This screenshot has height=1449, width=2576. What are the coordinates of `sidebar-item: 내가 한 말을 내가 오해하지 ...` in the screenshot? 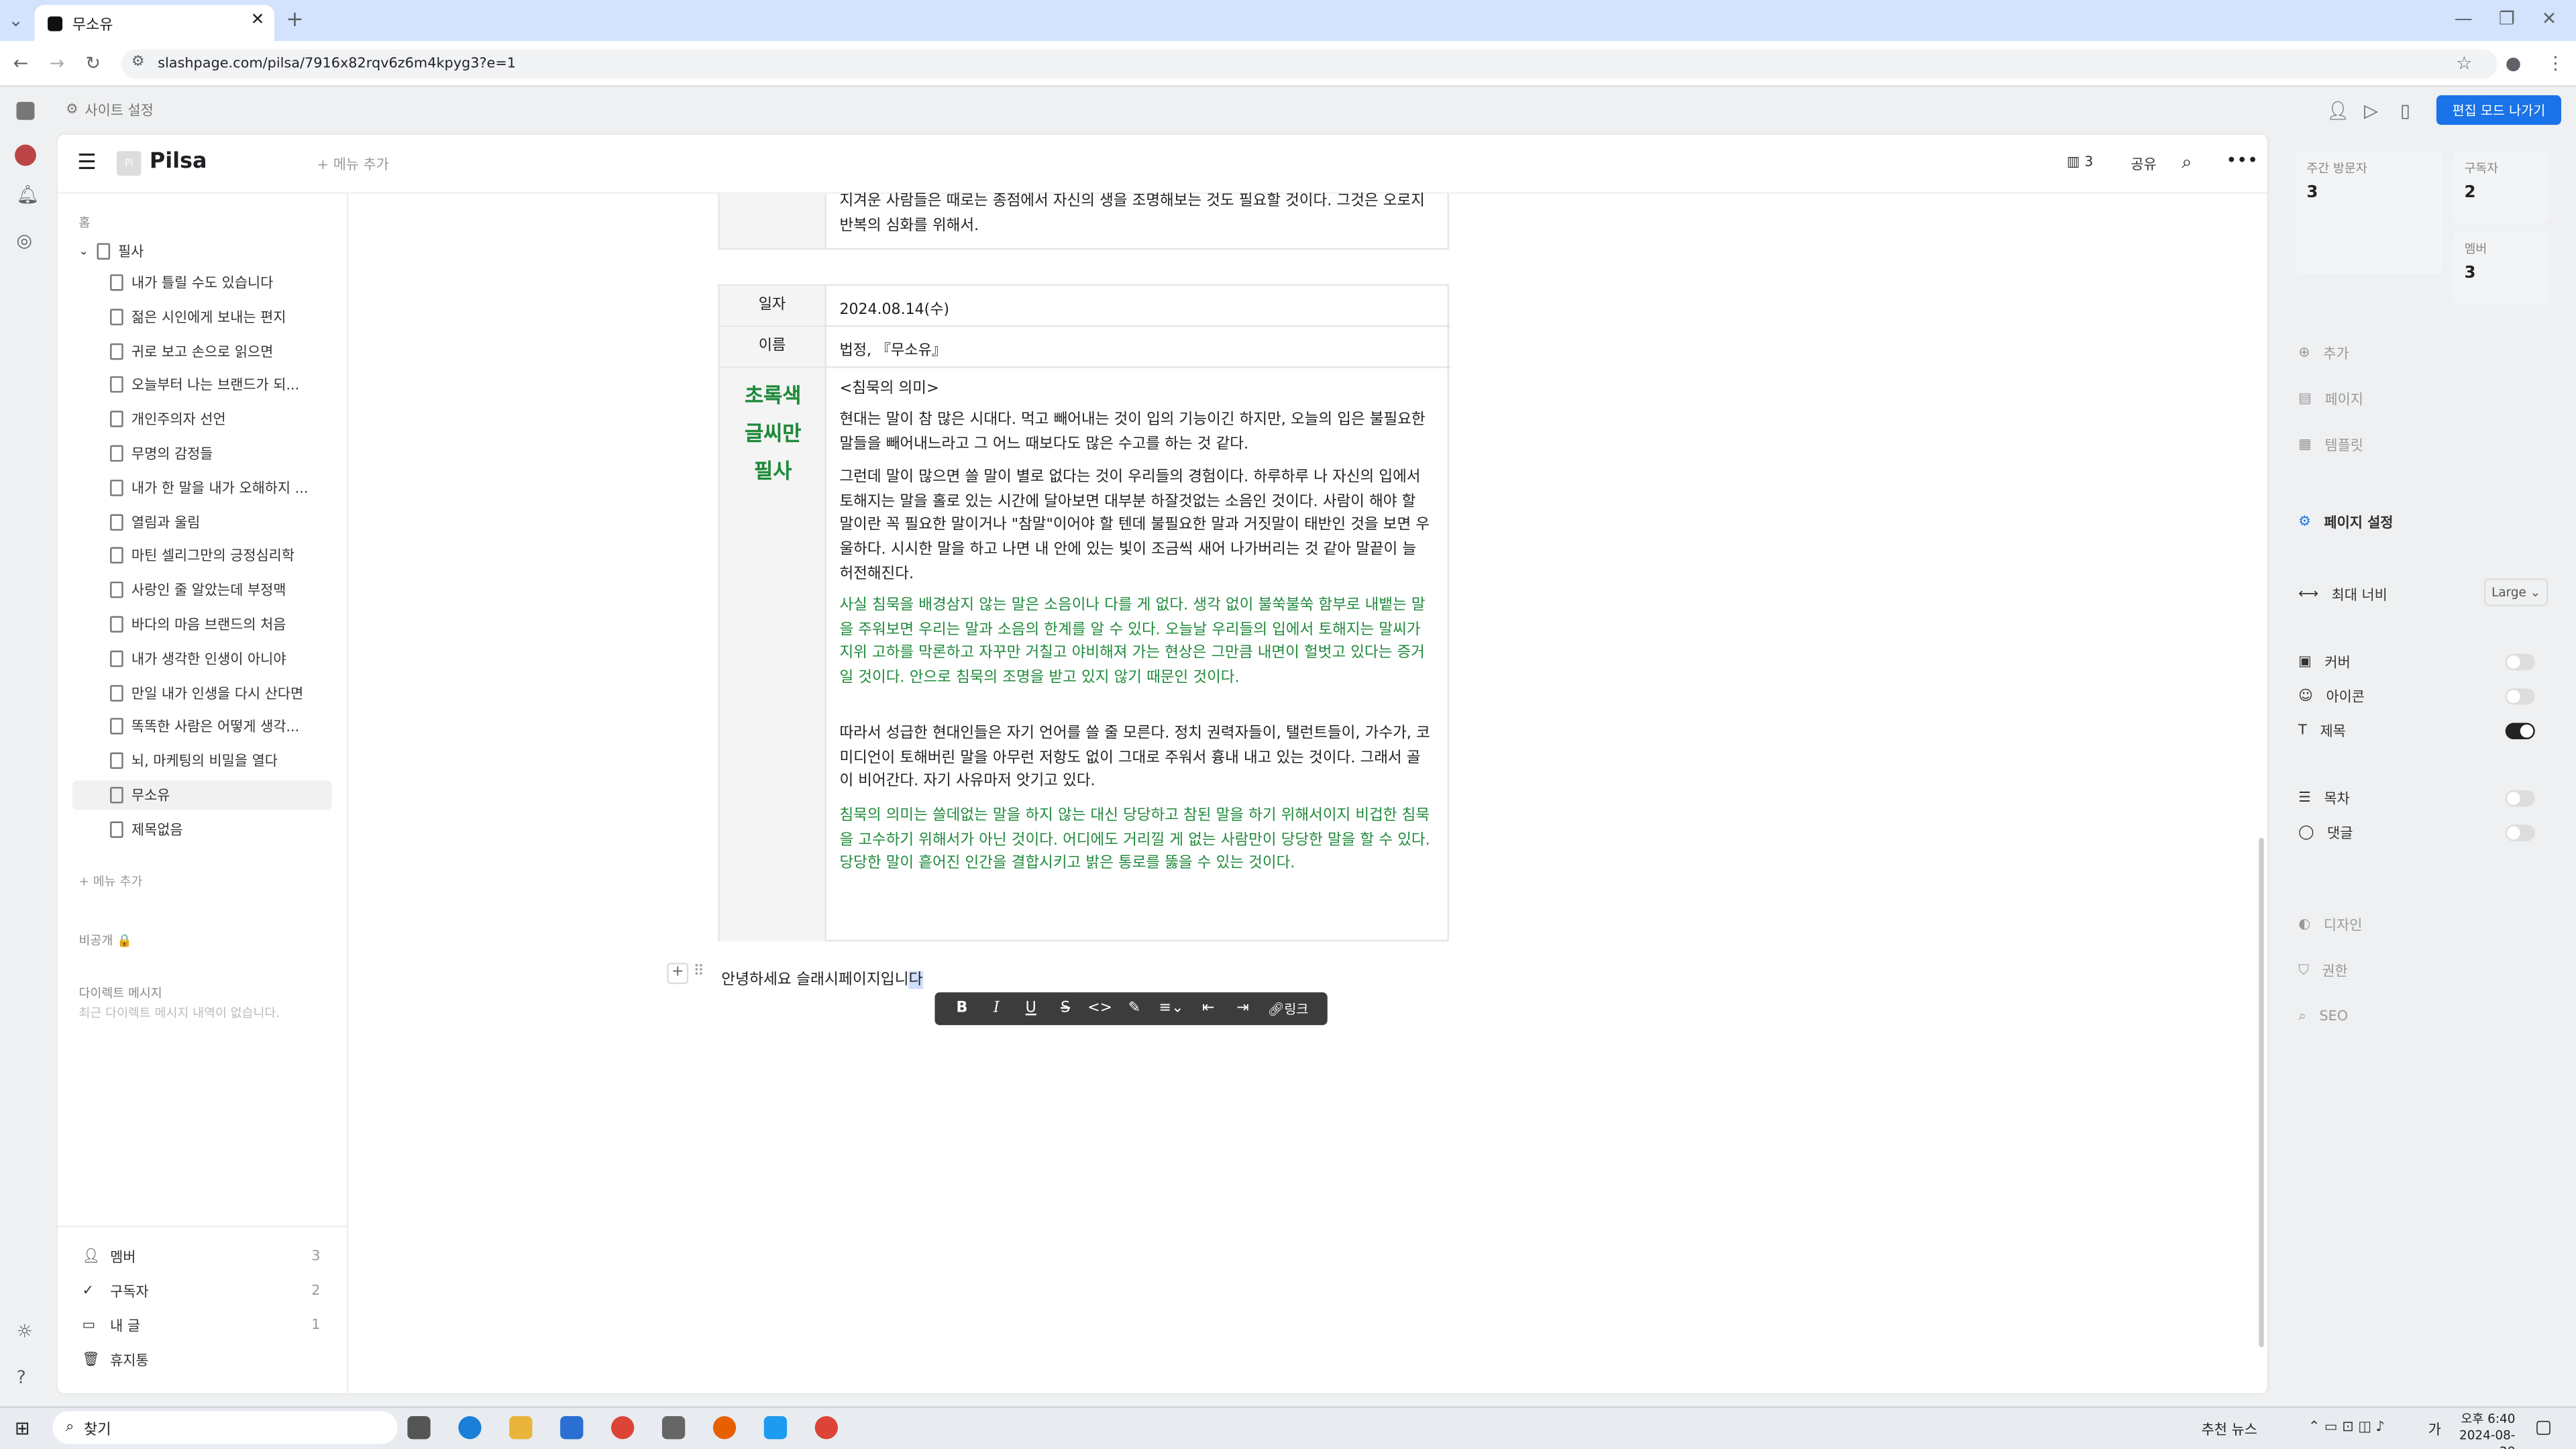 It's located at (202, 487).